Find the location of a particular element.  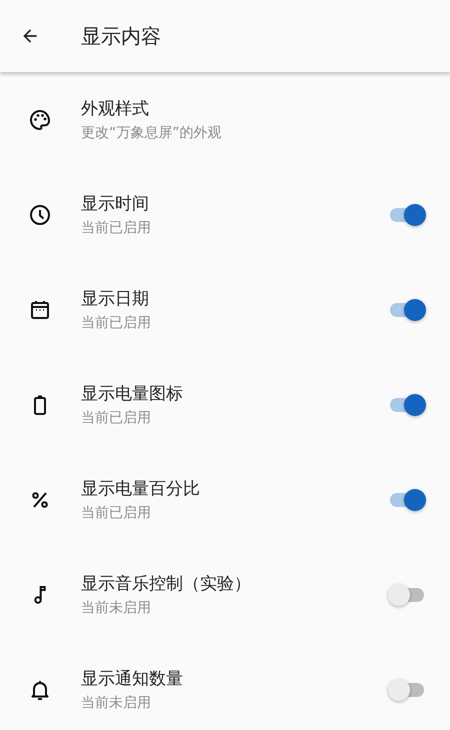

setting-status: 更改“万象息屏”的外观 is located at coordinates (152, 133).